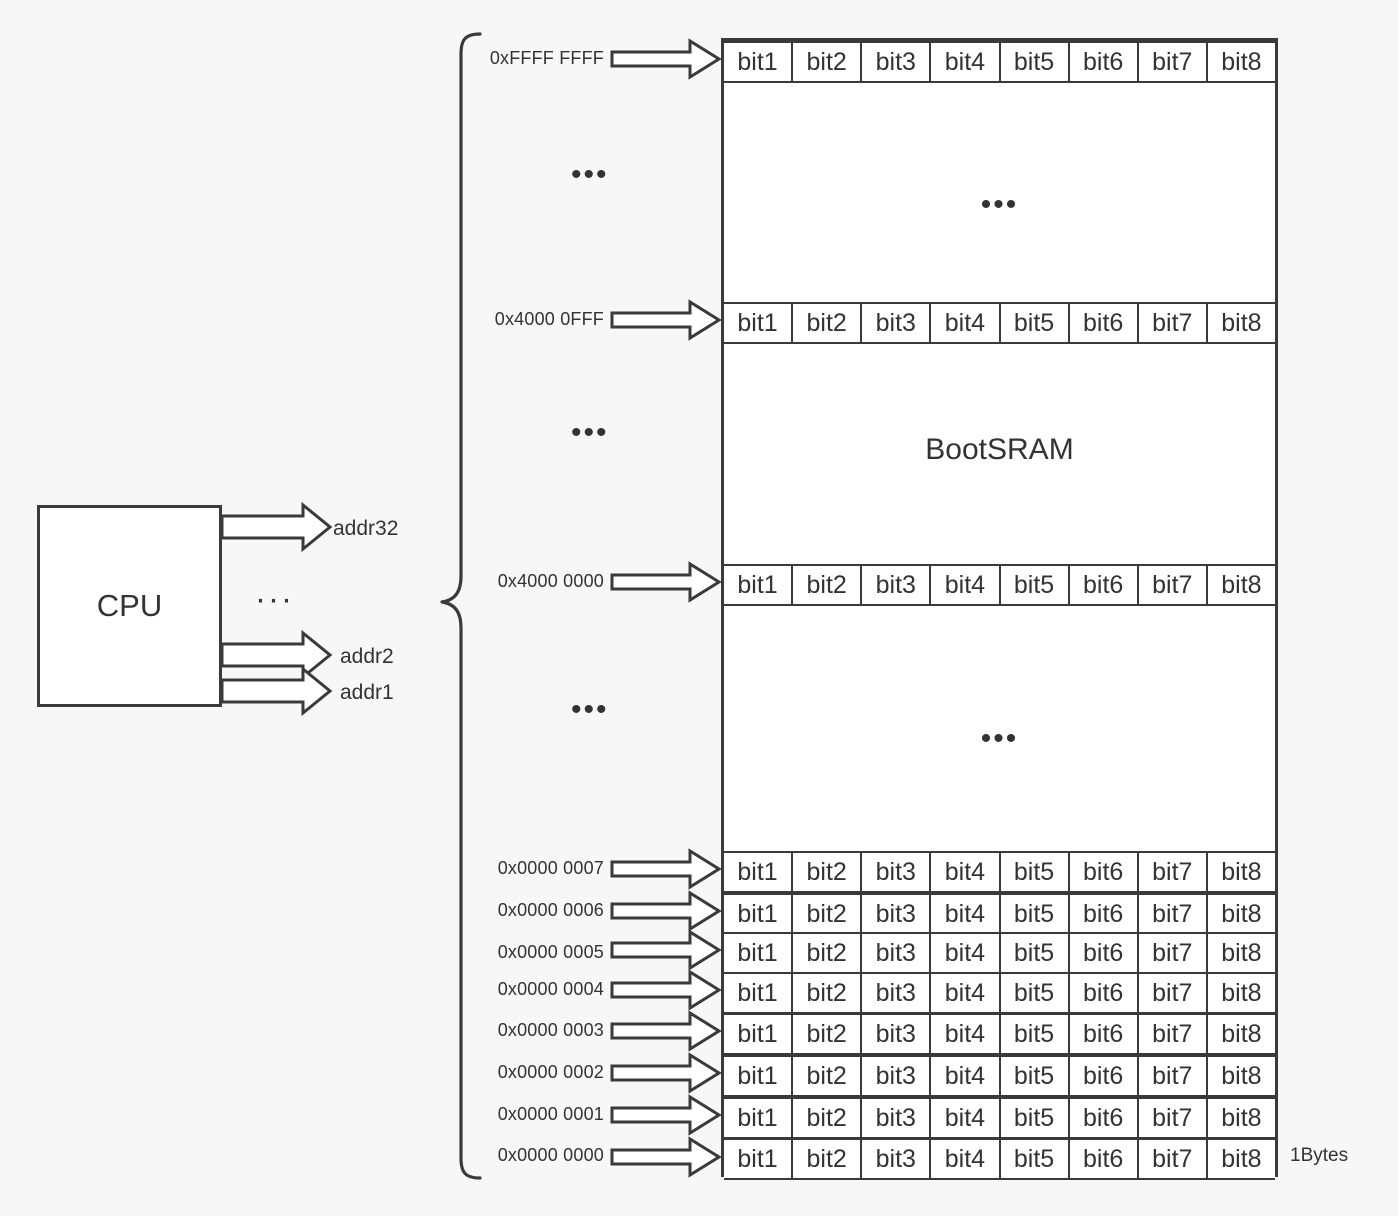  I want to click on side-ellipsis-0: •••, so click(590, 174).